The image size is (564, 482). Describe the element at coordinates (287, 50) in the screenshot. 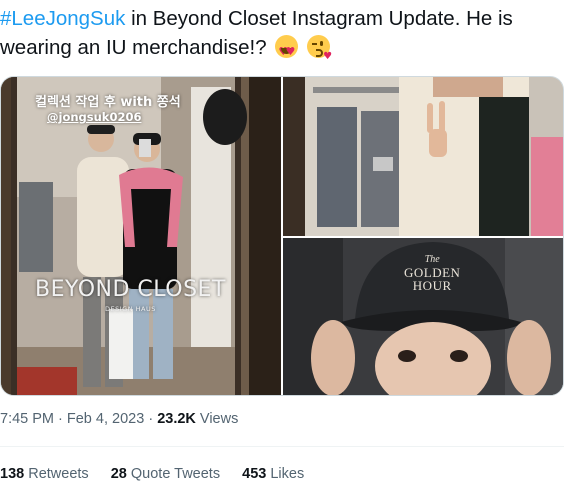

I see `heart-eyes-emoji` at that location.